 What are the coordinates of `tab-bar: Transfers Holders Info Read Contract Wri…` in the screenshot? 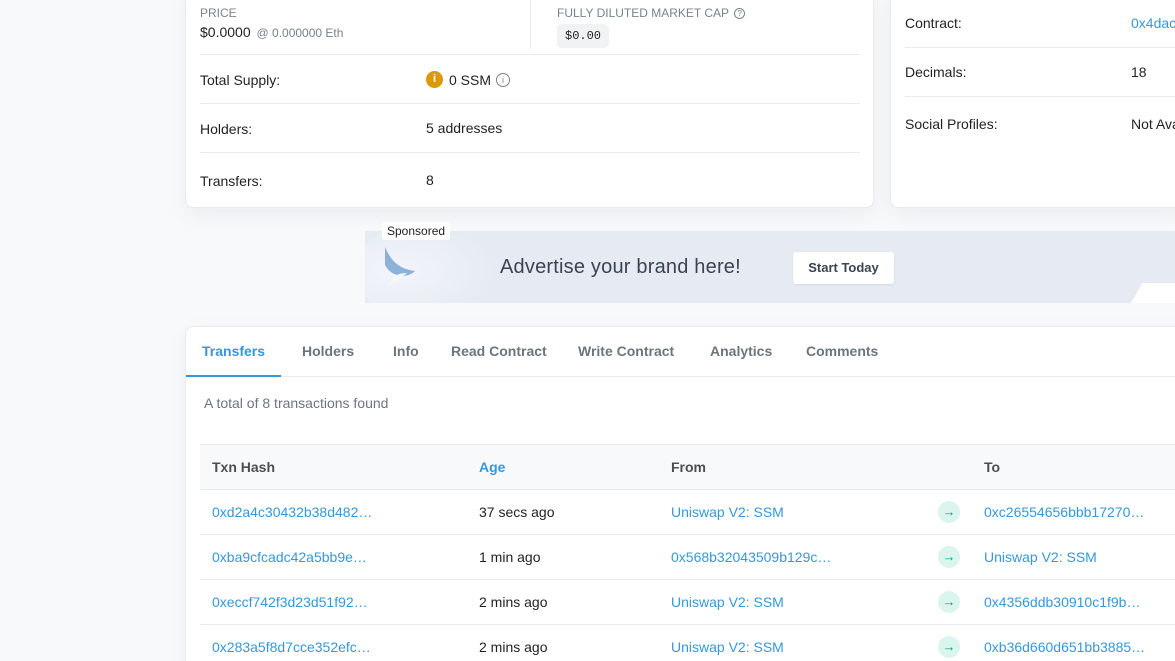 It's located at (680, 352).